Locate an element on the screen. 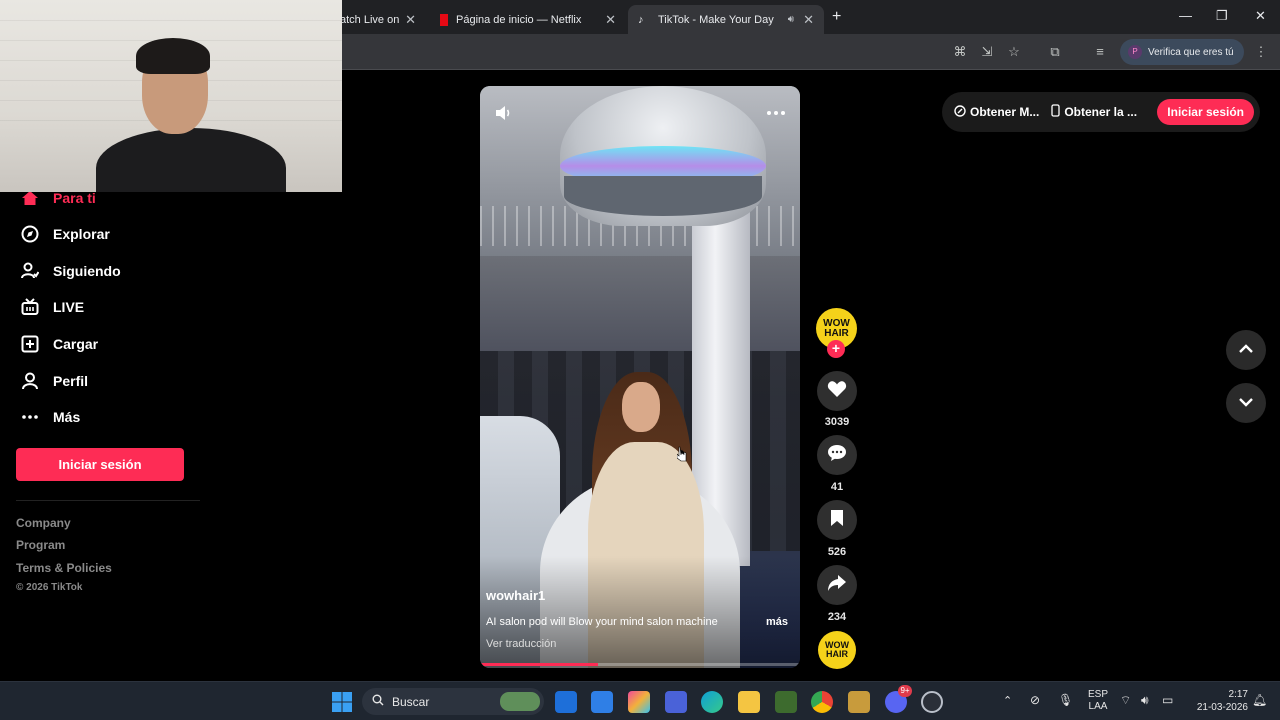  sidebar-item-label: Siguiendo is located at coordinates (87, 271).